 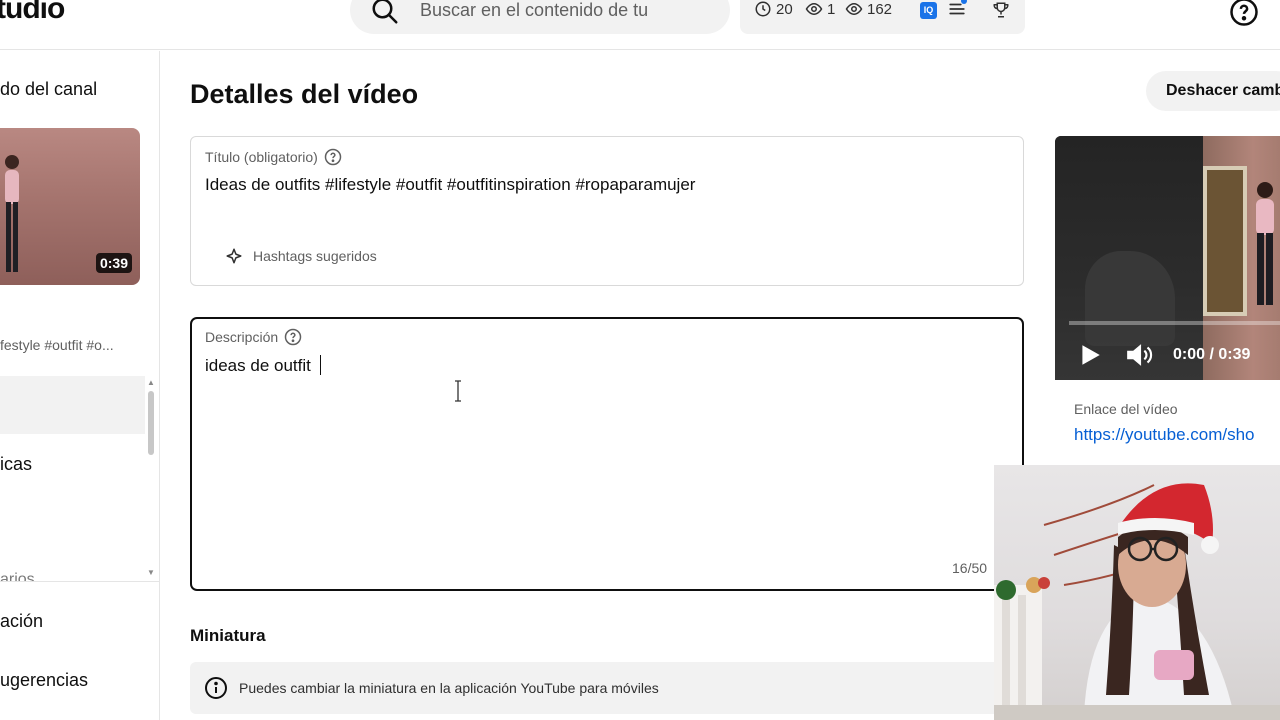 I want to click on search-input: Buscar en el contenido de tu, so click(x=534, y=10).